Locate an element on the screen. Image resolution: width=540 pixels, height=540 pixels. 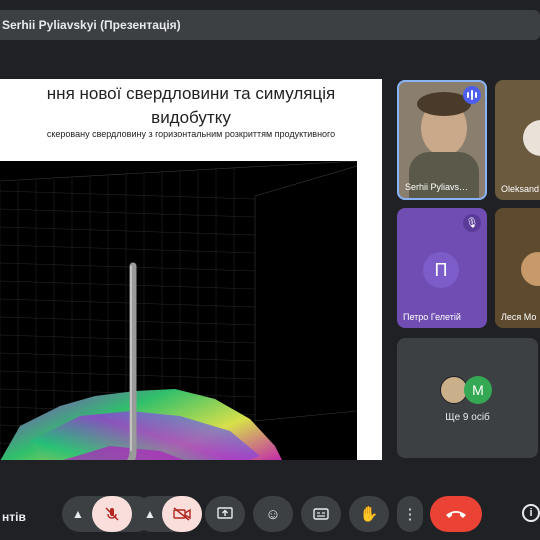
leave-call-button is located at coordinates (456, 514).